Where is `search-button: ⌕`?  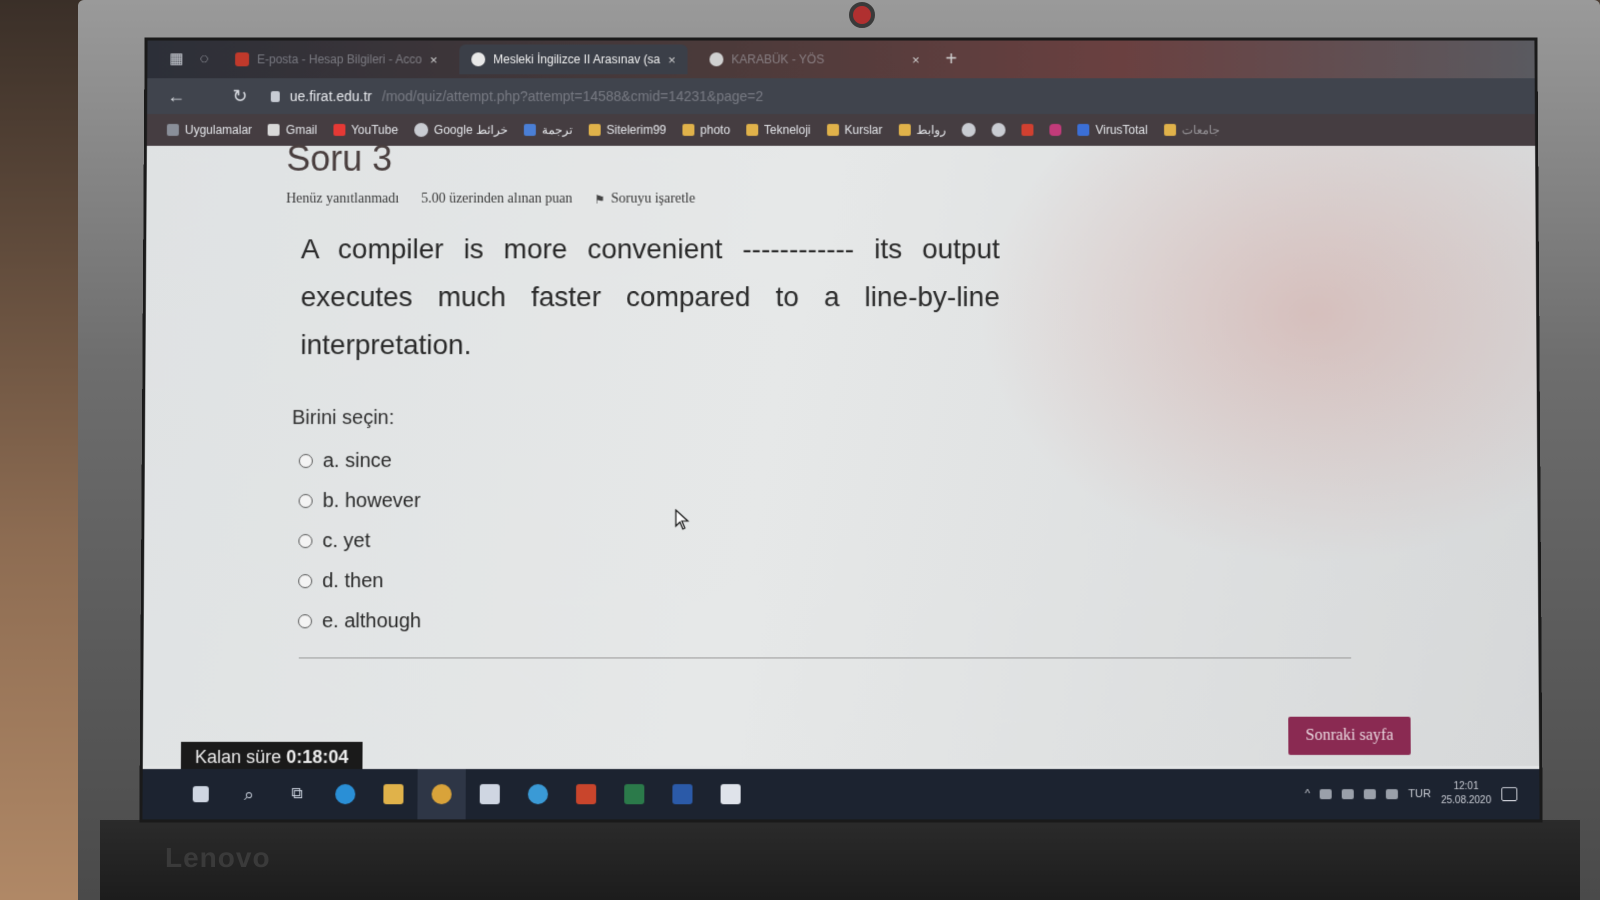
search-button: ⌕ is located at coordinates (249, 794).